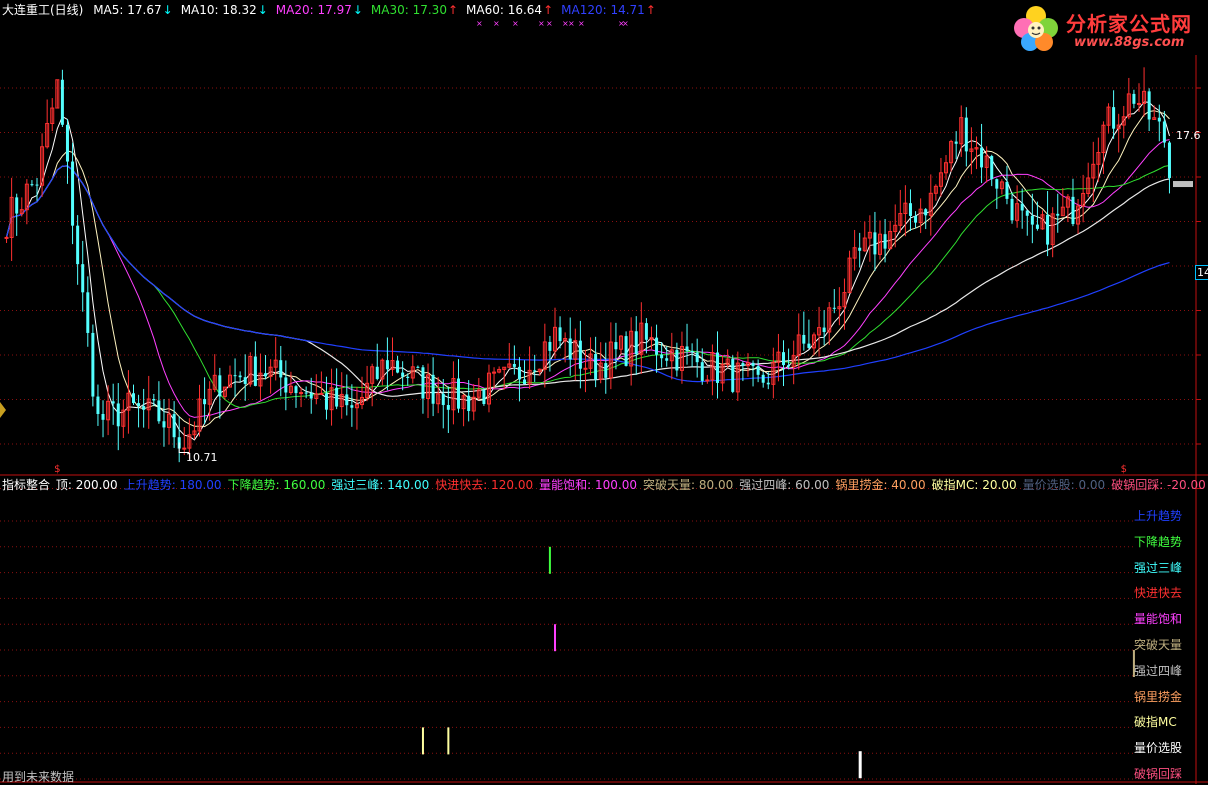 This screenshot has height=785, width=1208. What do you see at coordinates (1158, 541) in the screenshot?
I see `indicator-label-1: 下降趋势` at bounding box center [1158, 541].